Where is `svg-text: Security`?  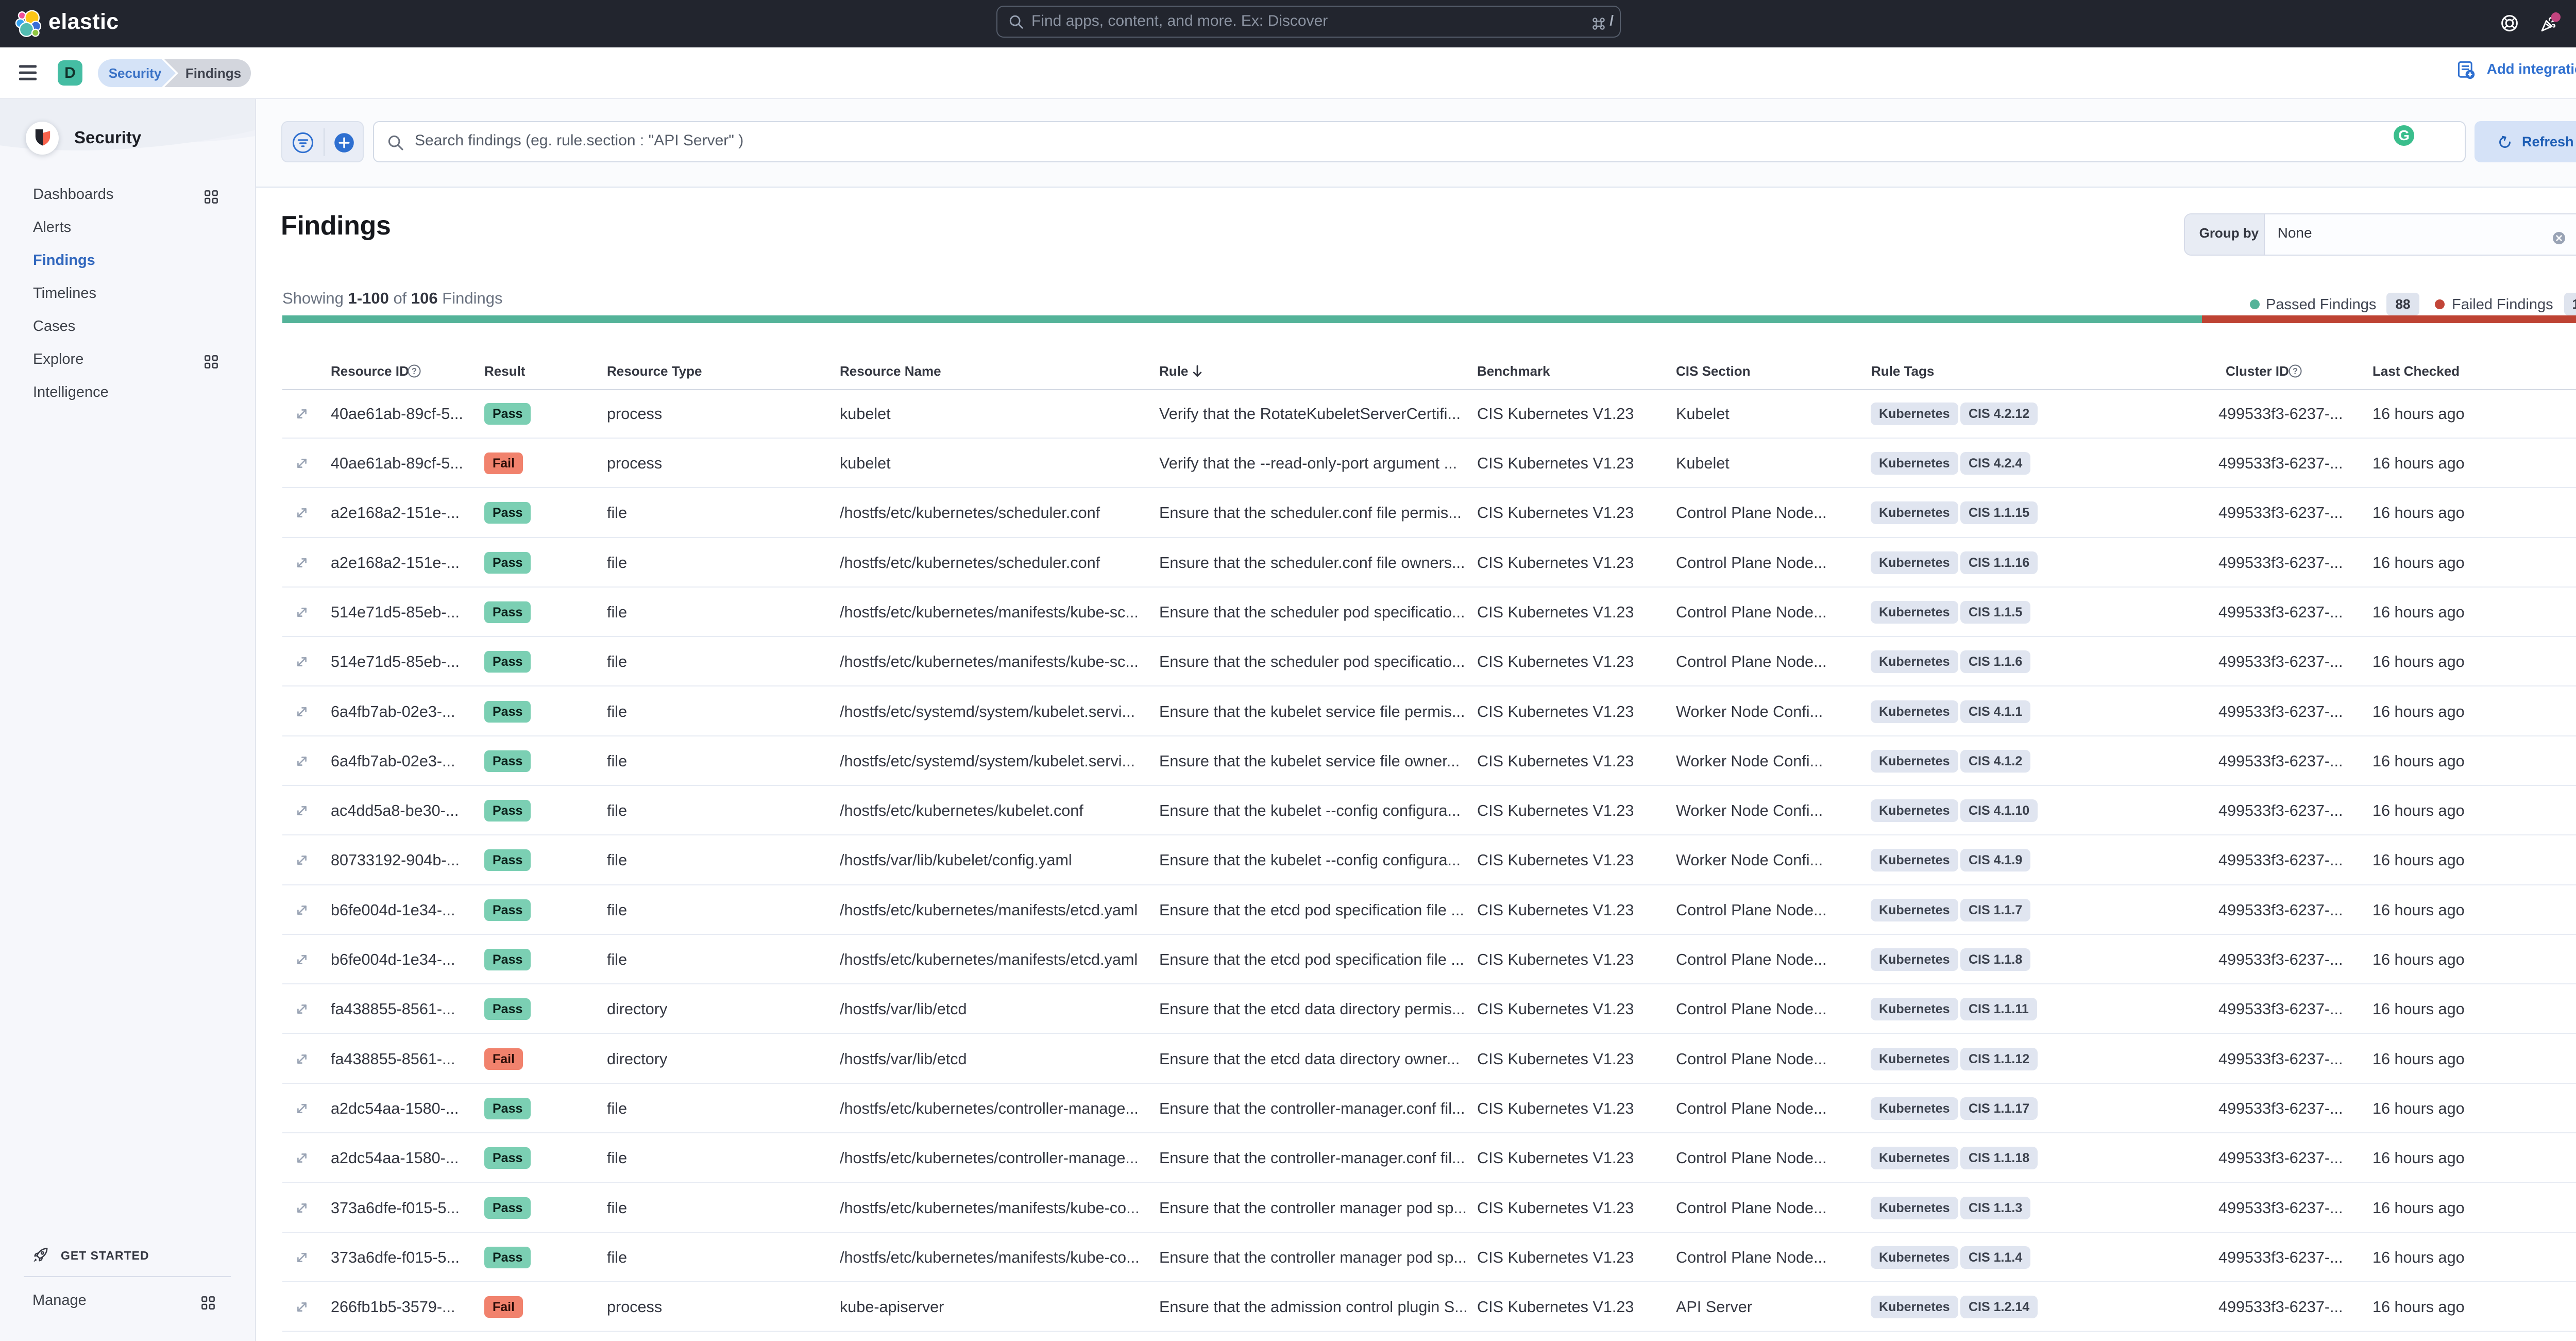 svg-text: Security is located at coordinates (135, 73).